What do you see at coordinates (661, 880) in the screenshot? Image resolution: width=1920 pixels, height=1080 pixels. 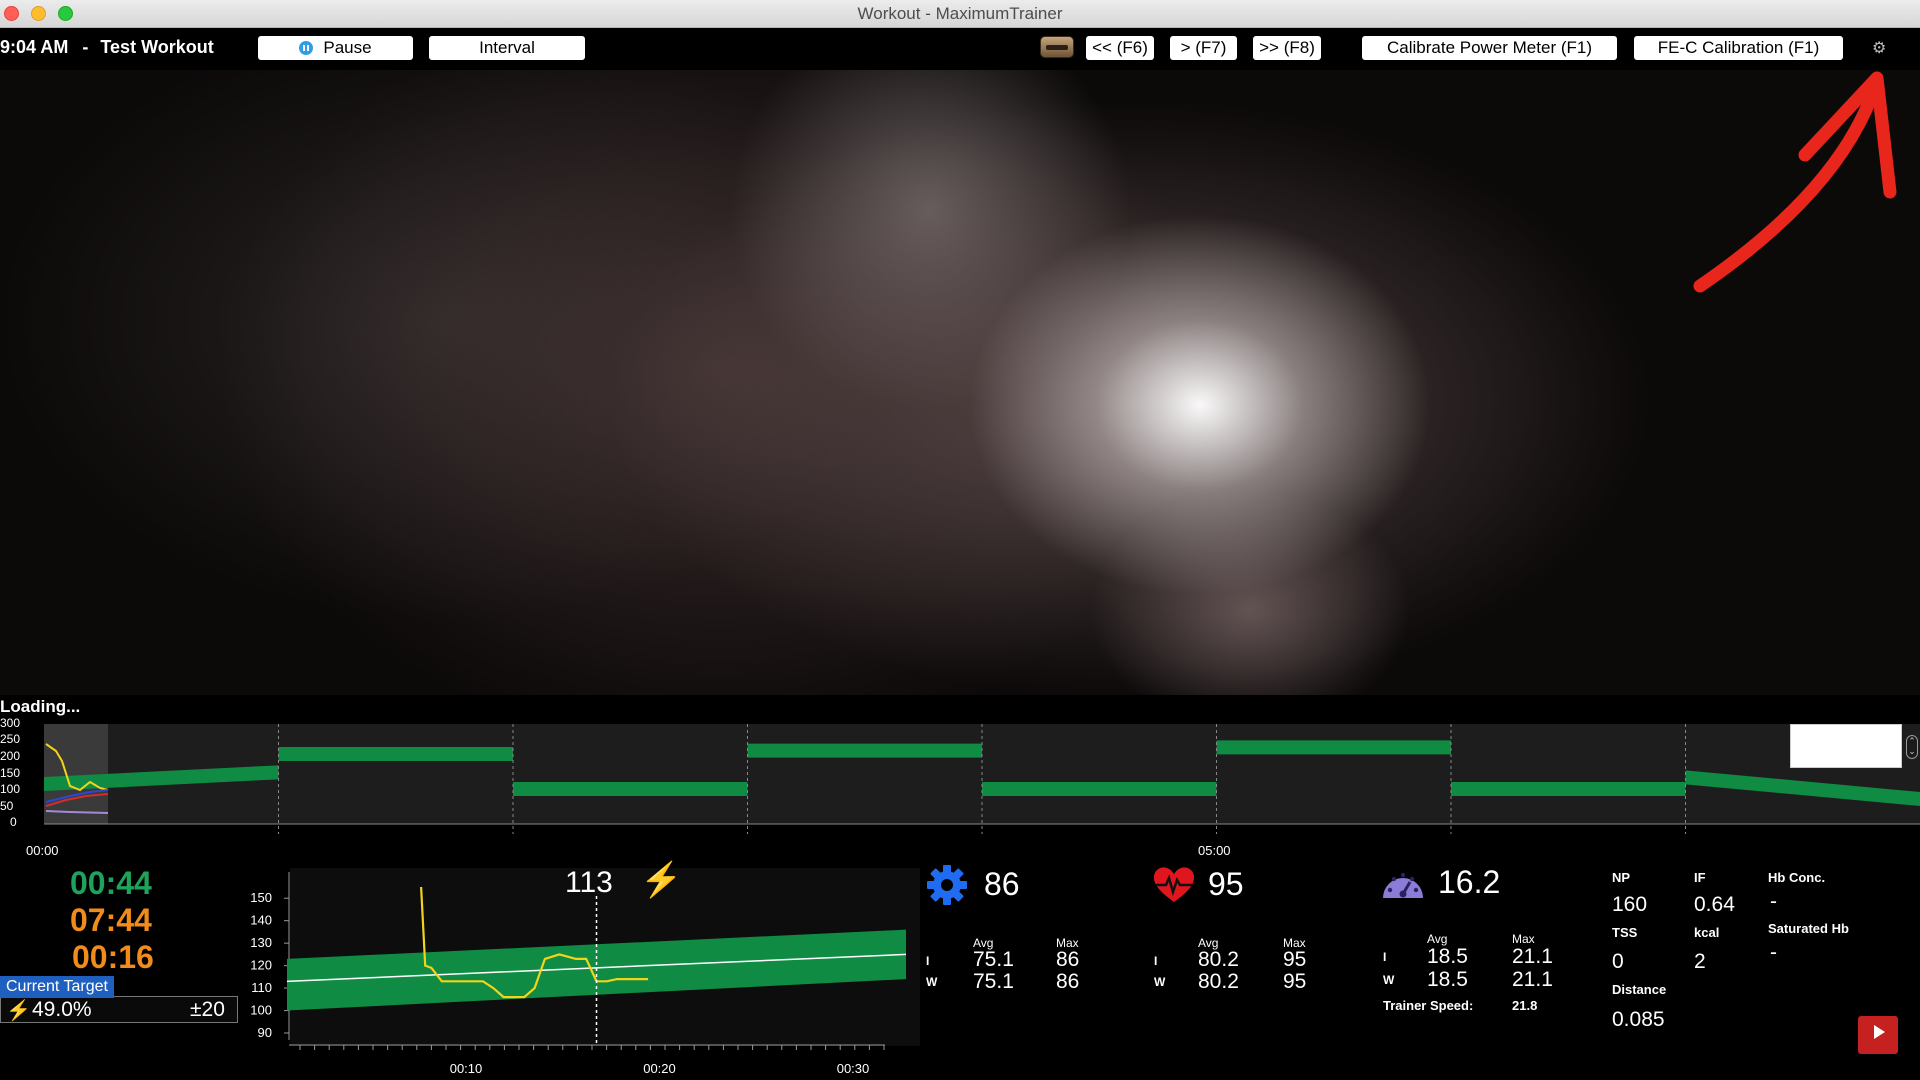 I see `power-bolt-icon: ⚡` at bounding box center [661, 880].